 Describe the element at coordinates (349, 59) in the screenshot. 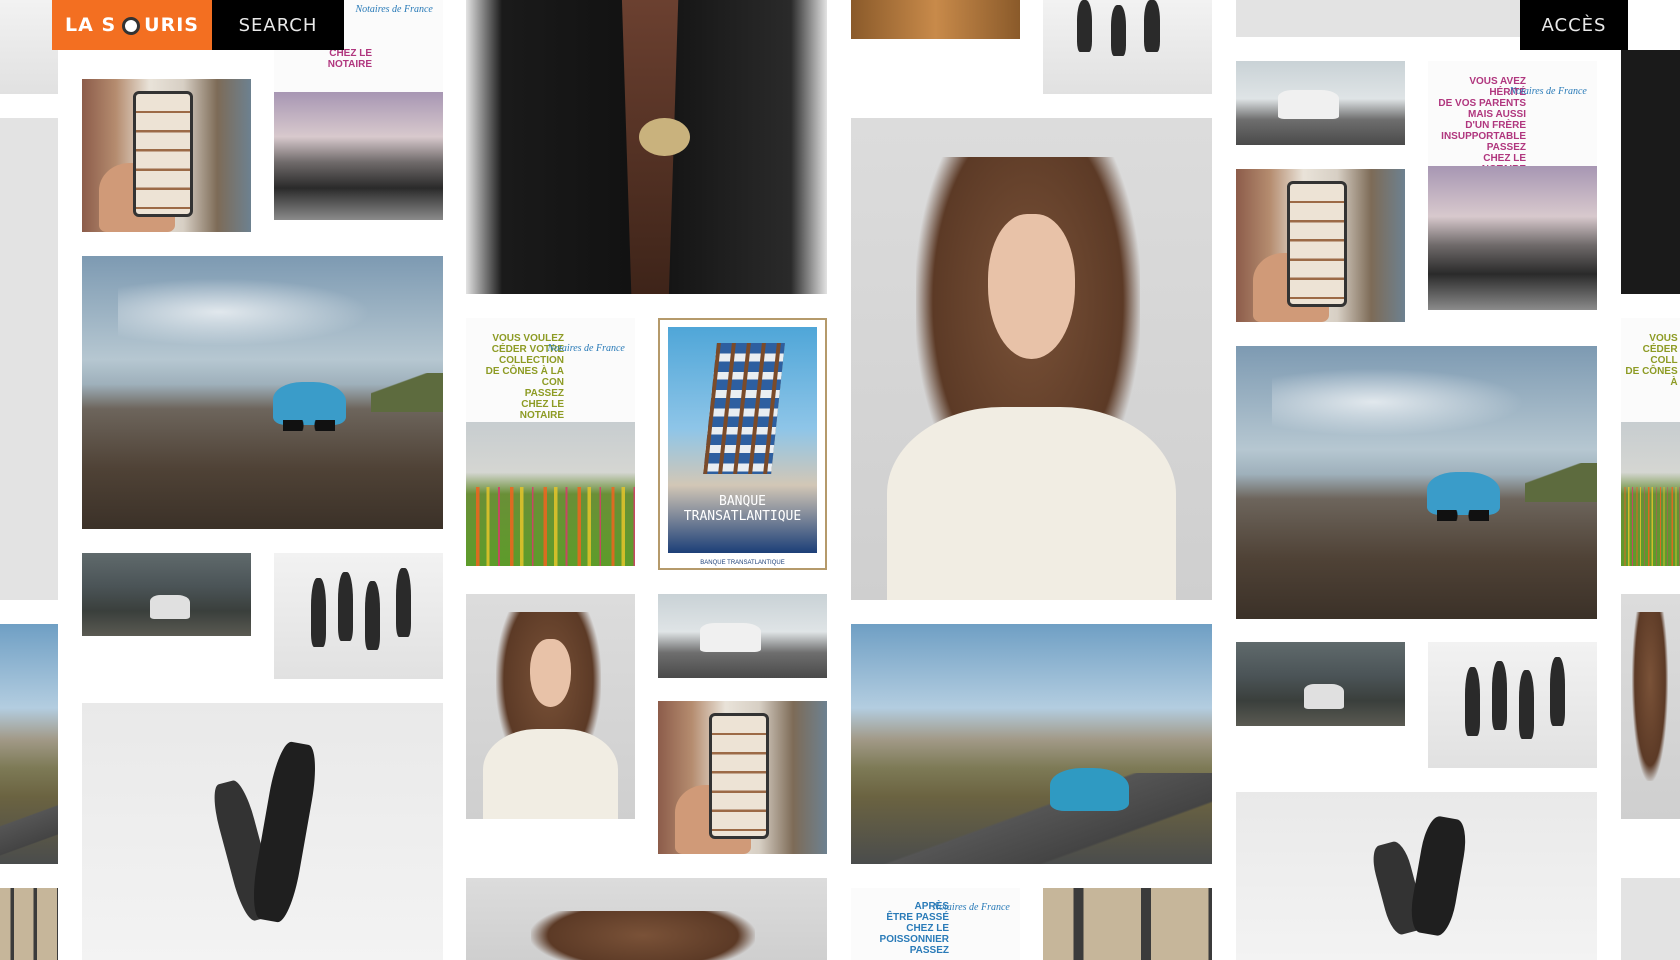

I see `ad-headline: CHEZ LE NOTAIRE` at that location.